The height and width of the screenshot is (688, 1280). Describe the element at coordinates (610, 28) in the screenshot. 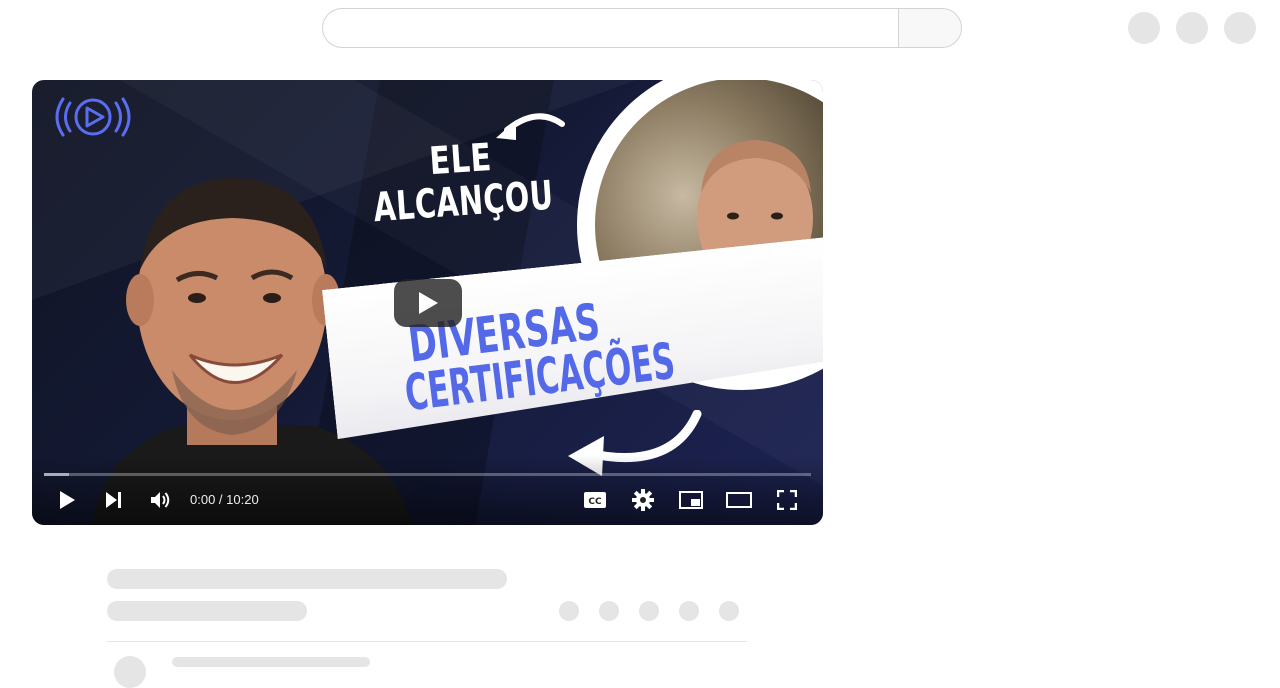

I see `search-input` at that location.